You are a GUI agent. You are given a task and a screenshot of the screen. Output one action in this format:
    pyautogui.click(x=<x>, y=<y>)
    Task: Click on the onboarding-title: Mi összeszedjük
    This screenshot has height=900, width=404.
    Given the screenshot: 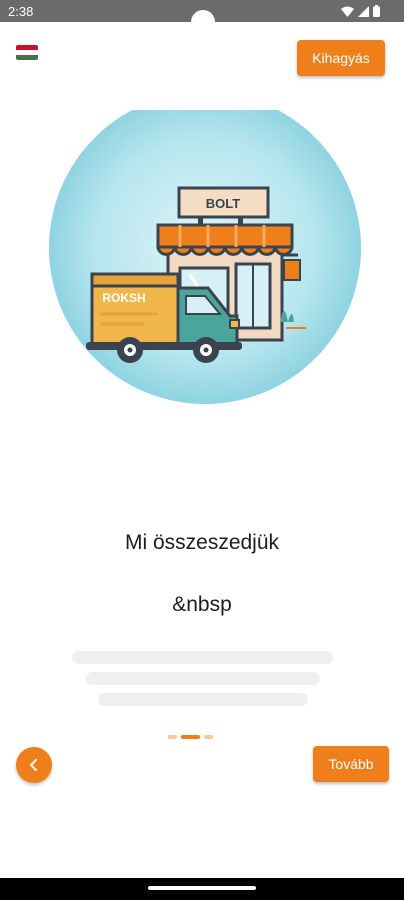 What is the action you would take?
    pyautogui.click(x=202, y=542)
    